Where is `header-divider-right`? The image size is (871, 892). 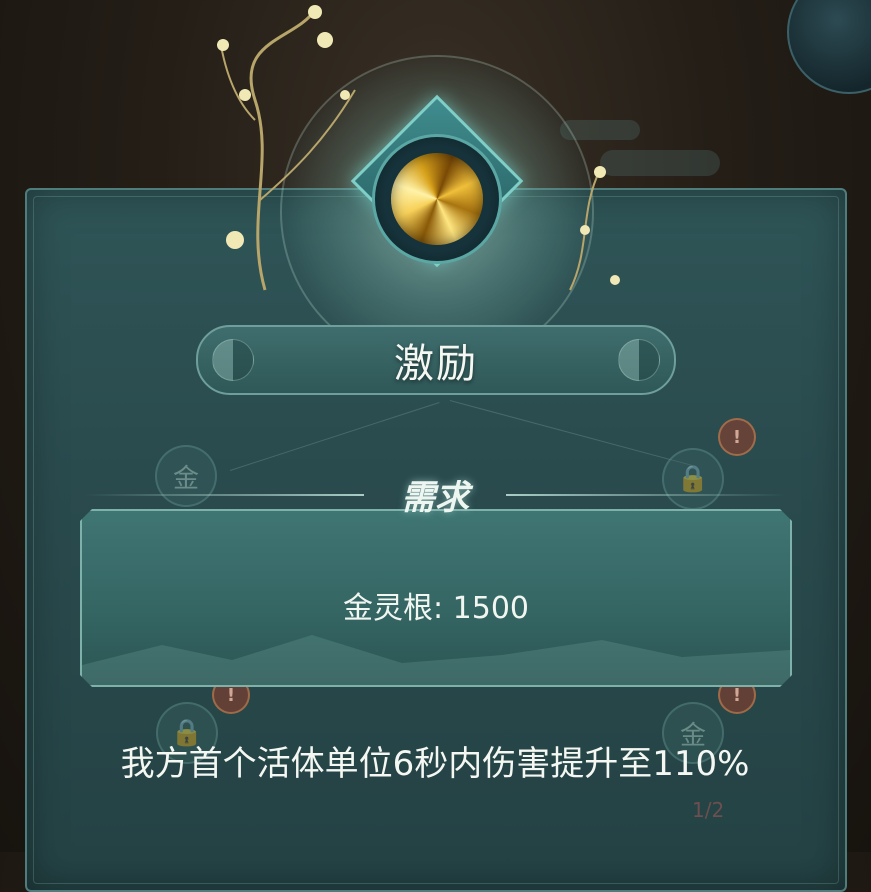
header-divider-right is located at coordinates (646, 495).